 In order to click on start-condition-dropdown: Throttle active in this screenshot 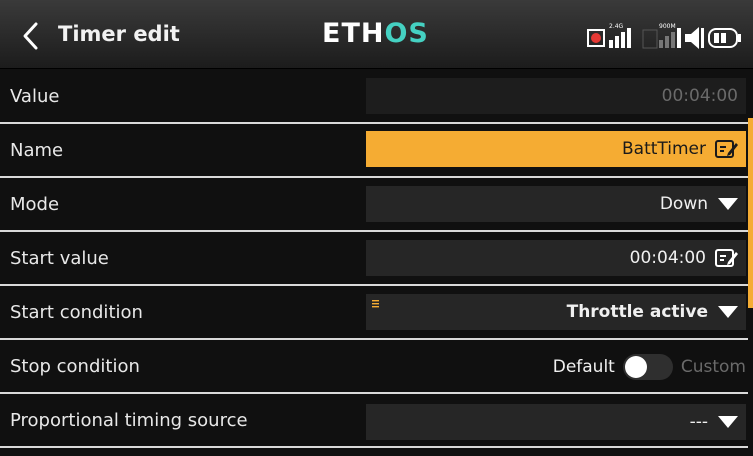, I will do `click(556, 312)`.